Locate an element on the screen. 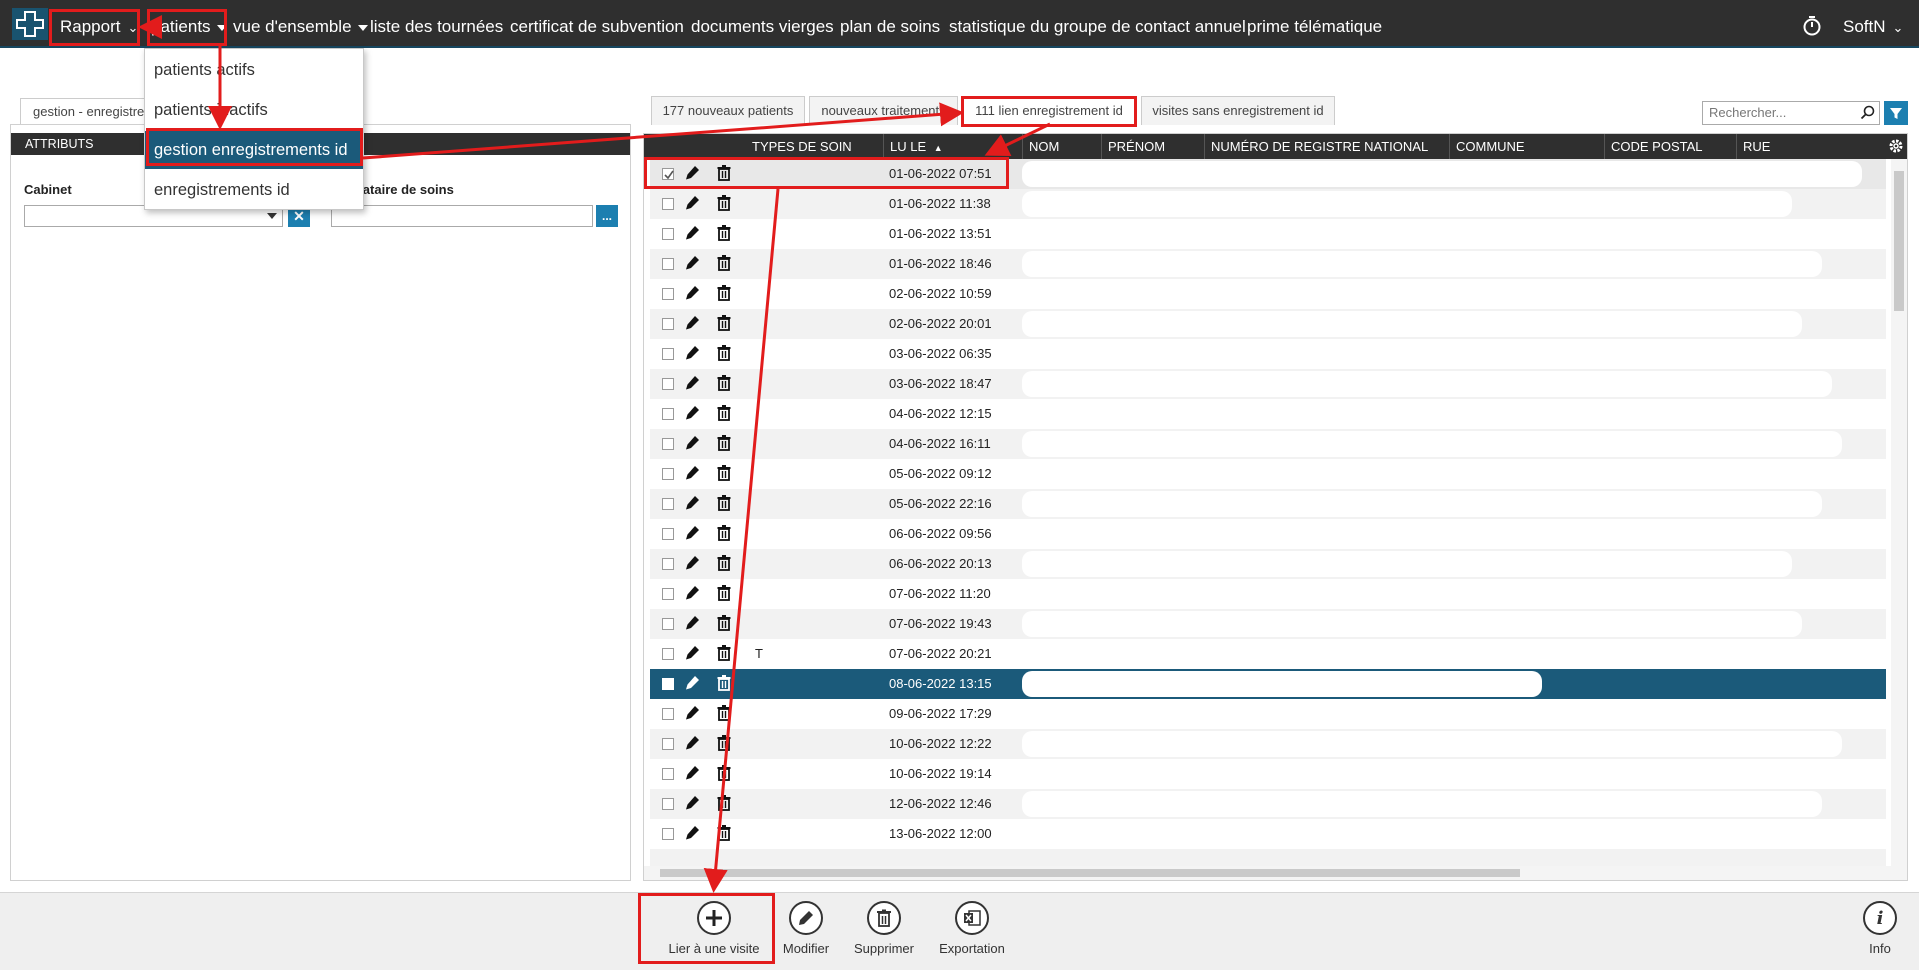 This screenshot has height=970, width=1919. tab-lien-enregistrement-id: 111 lien enregistrement id is located at coordinates (1049, 110).